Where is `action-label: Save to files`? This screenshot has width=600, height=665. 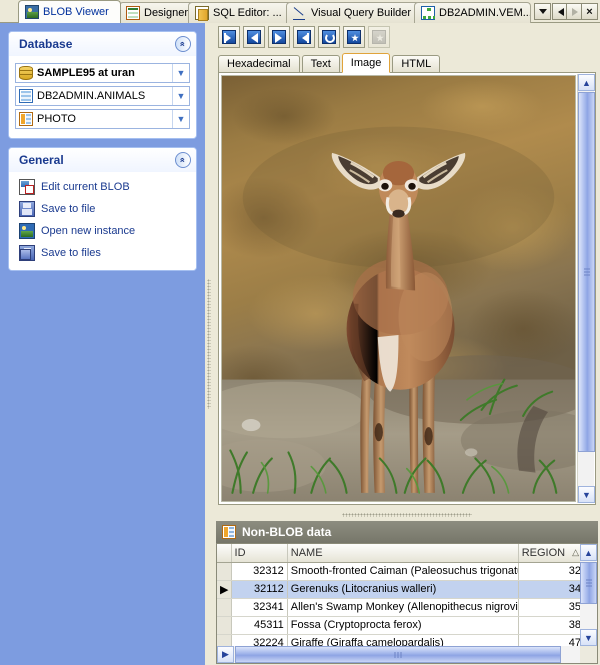
action-label: Save to files is located at coordinates (71, 253).